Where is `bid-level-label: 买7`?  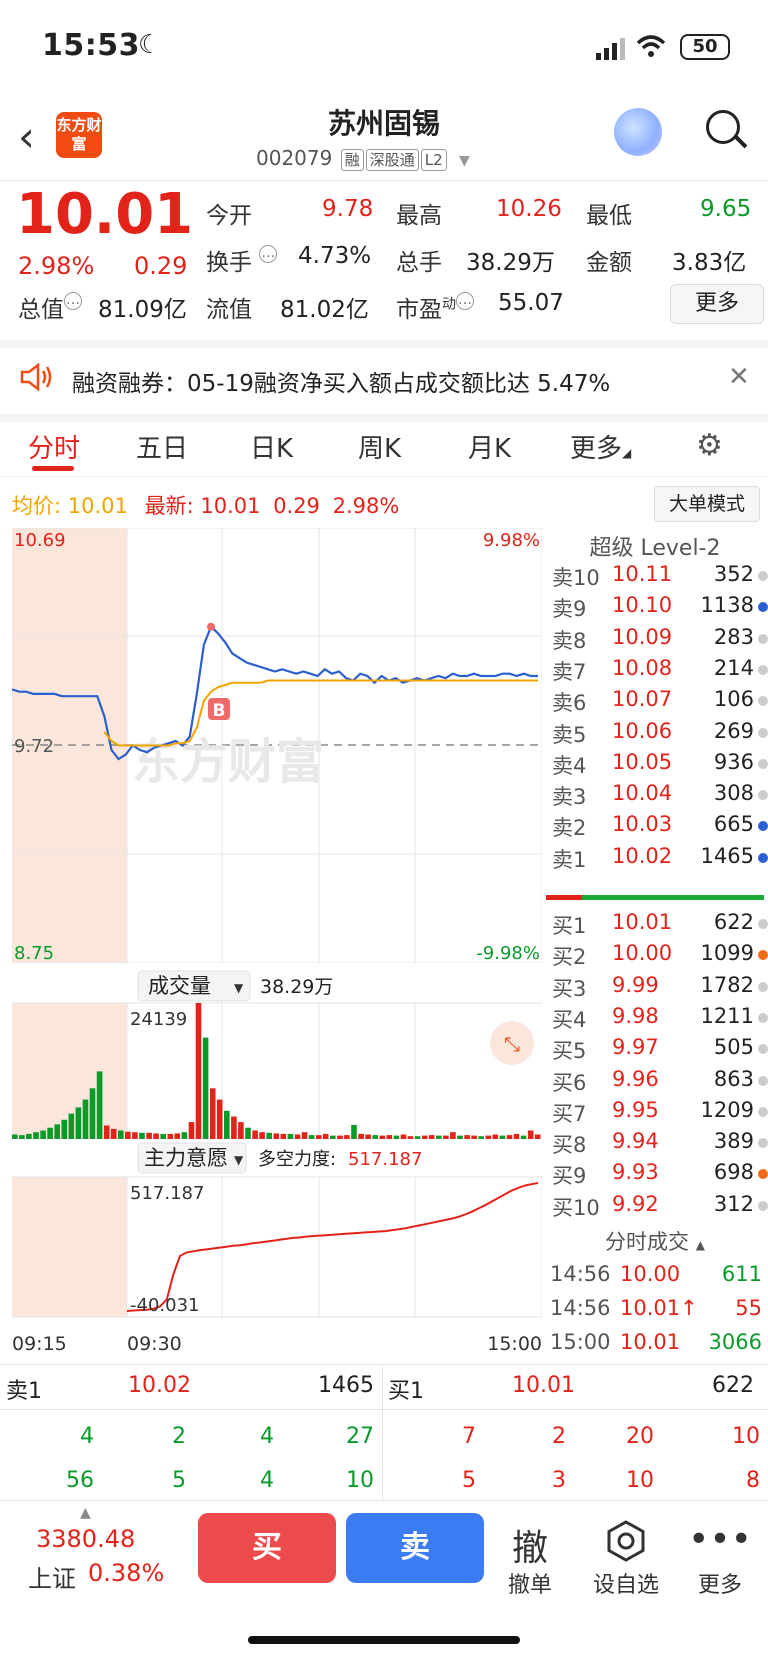 bid-level-label: 买7 is located at coordinates (569, 1113).